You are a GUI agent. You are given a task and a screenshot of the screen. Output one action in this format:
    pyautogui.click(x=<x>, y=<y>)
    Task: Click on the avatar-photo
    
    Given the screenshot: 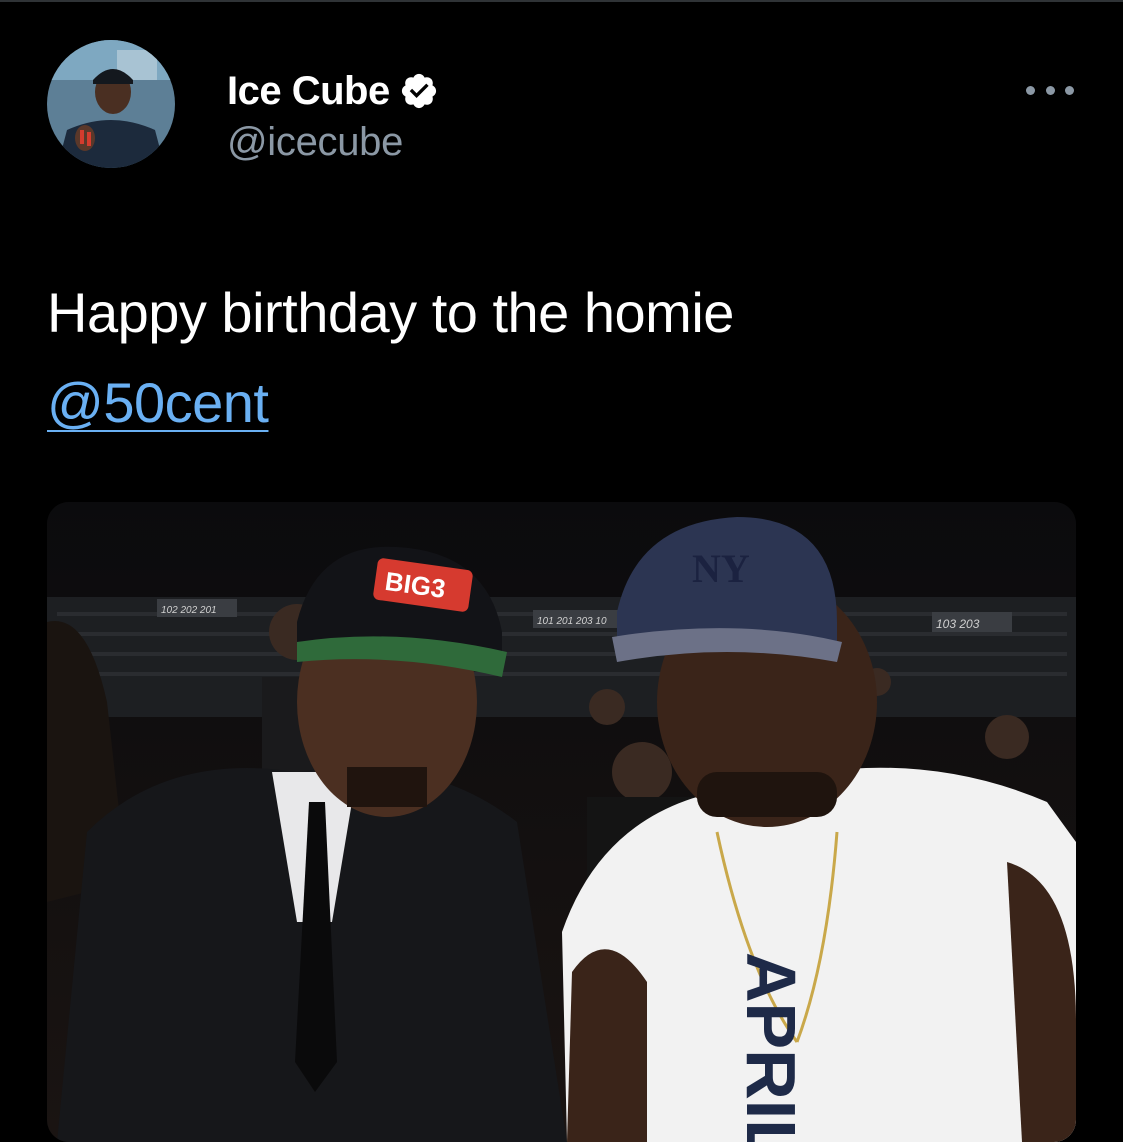 What is the action you would take?
    pyautogui.click(x=111, y=104)
    